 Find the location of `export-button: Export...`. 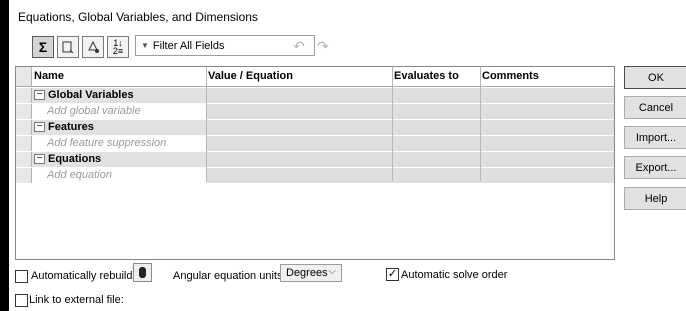

export-button: Export... is located at coordinates (655, 167).